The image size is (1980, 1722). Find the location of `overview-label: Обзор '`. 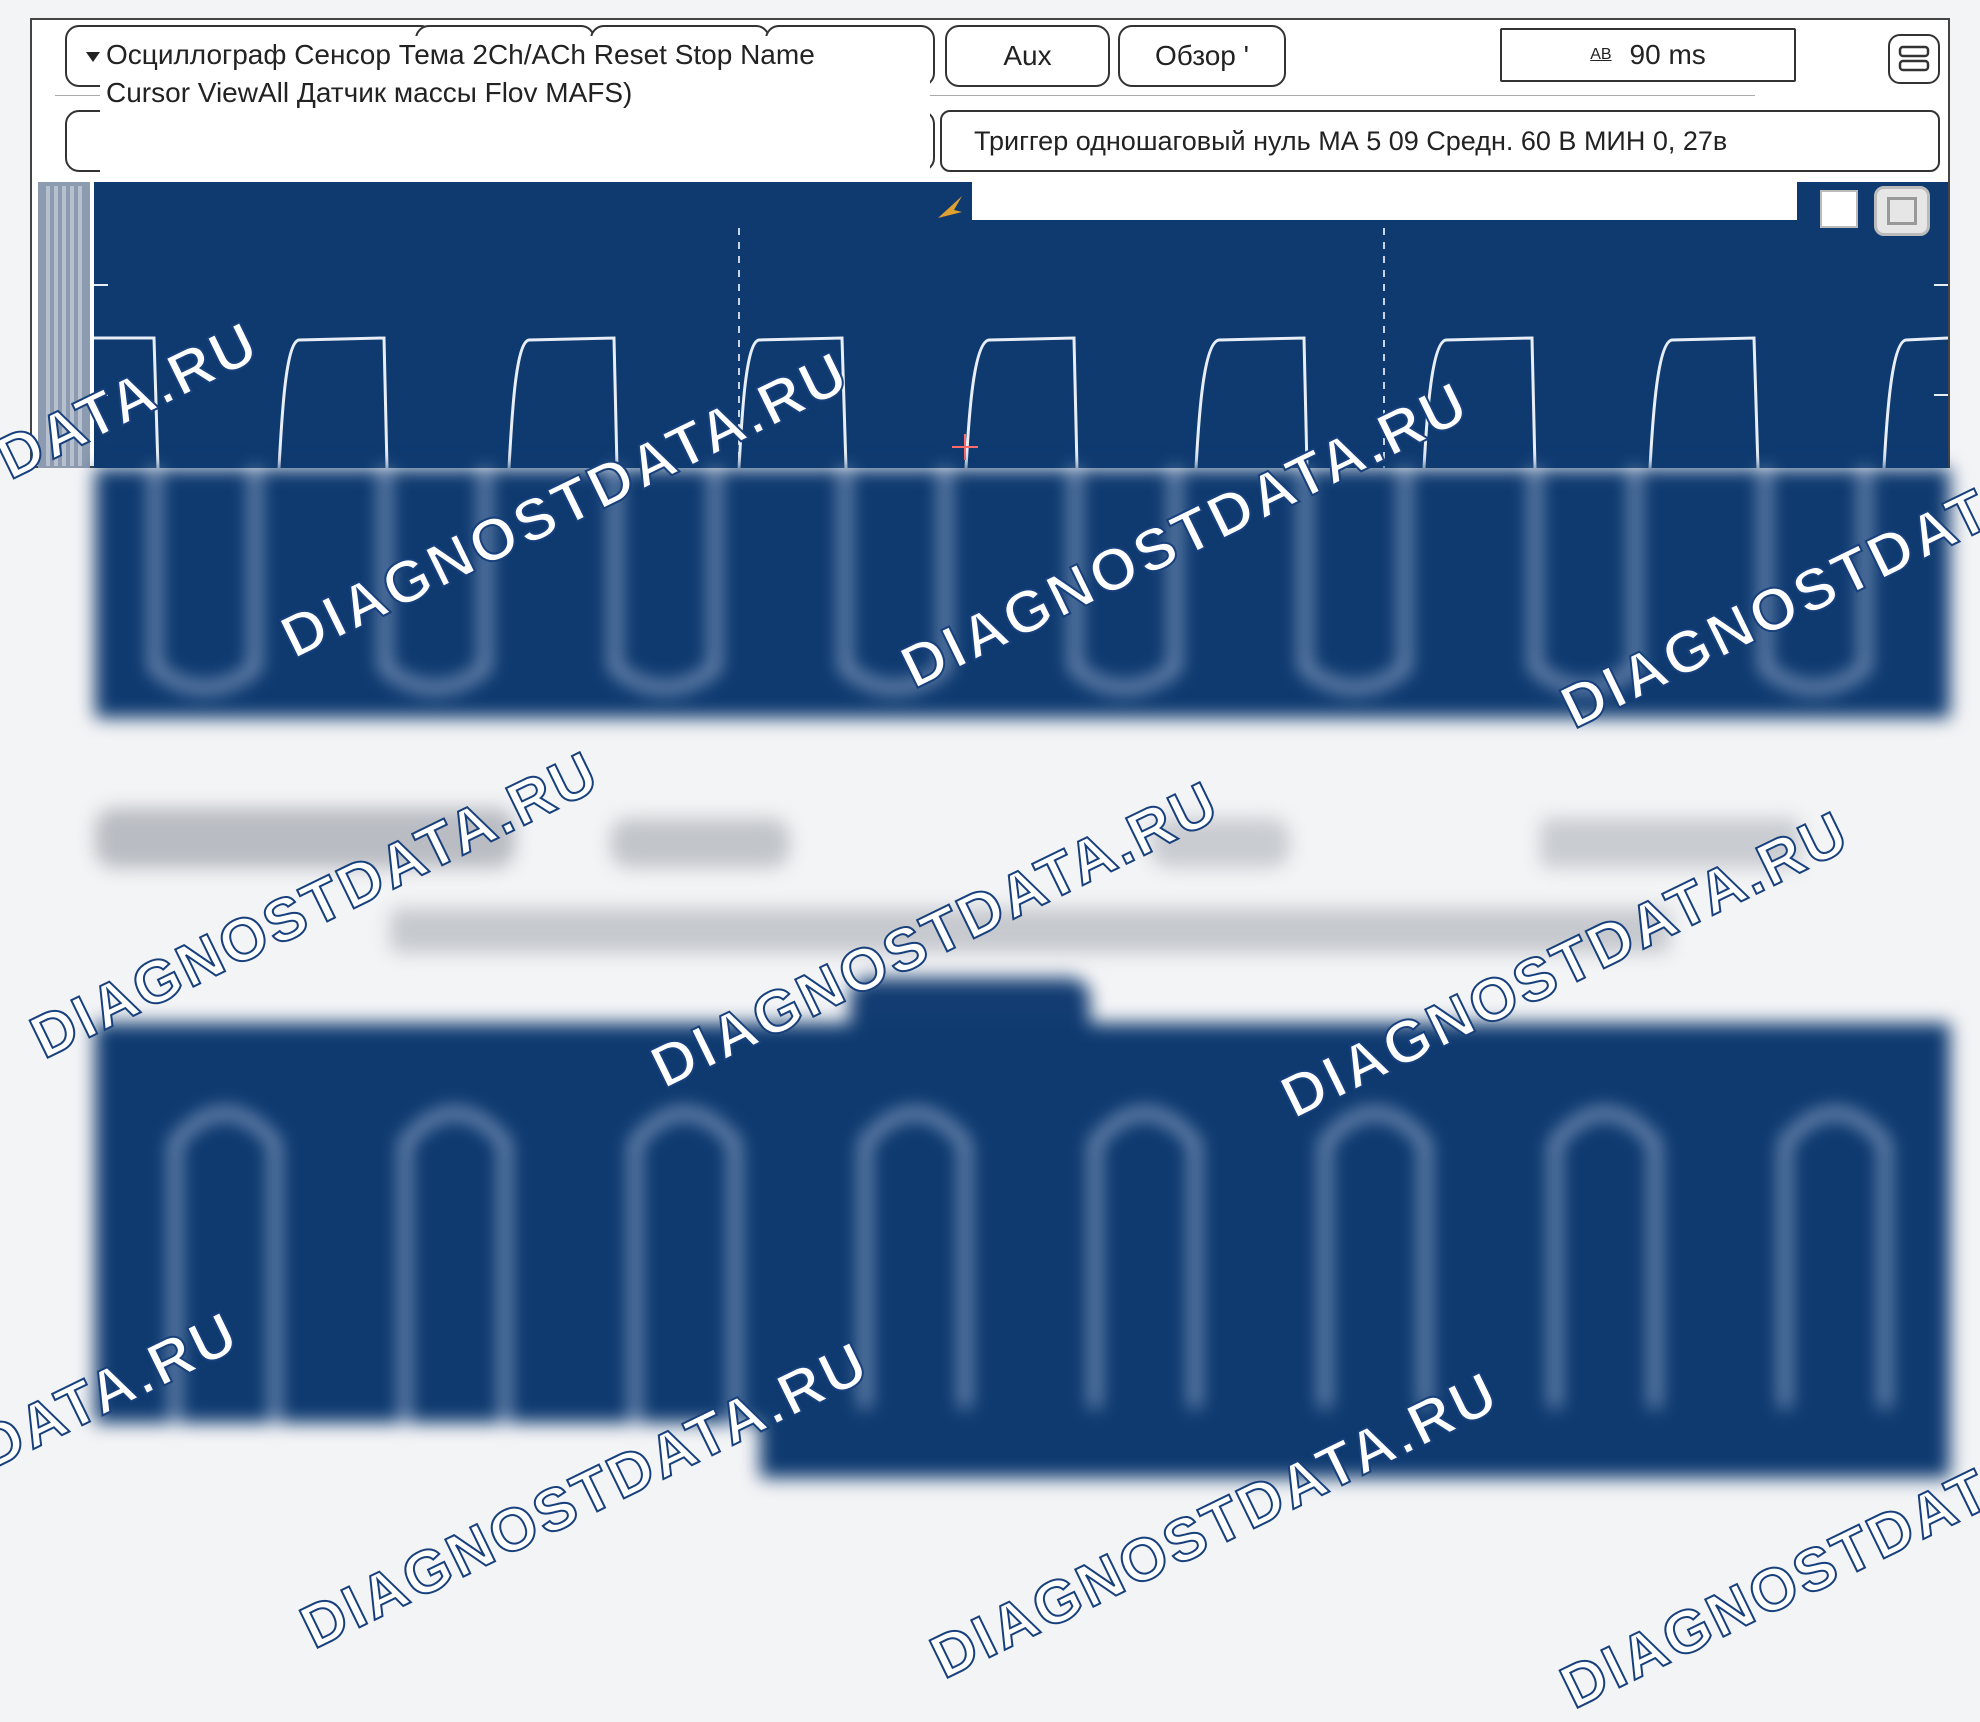

overview-label: Обзор ' is located at coordinates (1202, 55).